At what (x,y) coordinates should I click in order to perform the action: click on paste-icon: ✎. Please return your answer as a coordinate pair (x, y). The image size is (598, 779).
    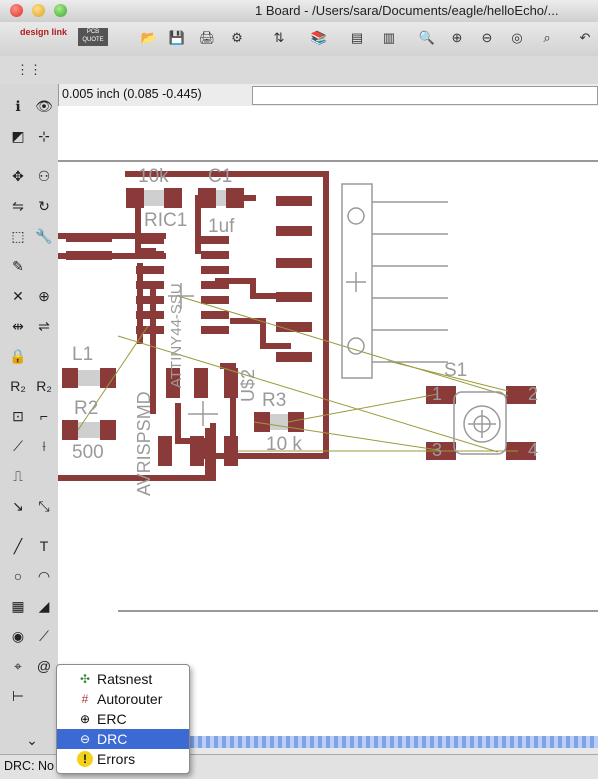
    Looking at the image, I should click on (18, 266).